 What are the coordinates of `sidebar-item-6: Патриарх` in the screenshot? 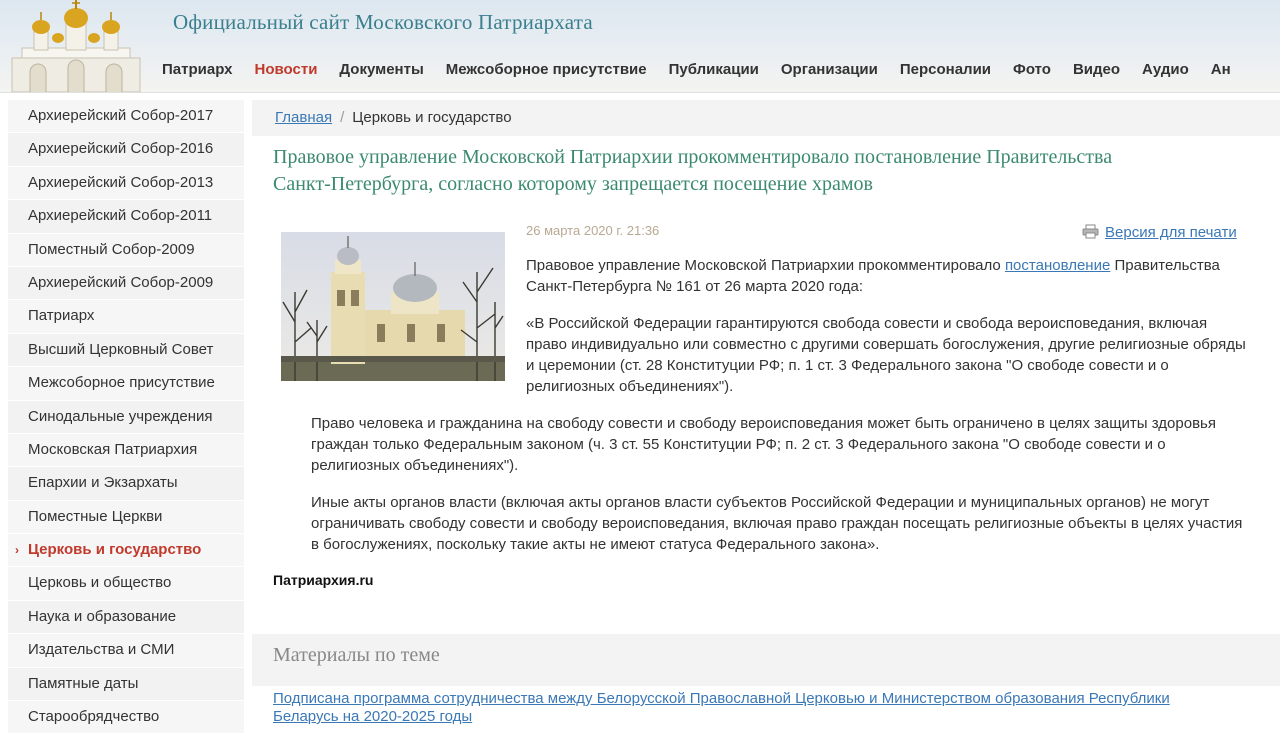 It's located at (126, 317).